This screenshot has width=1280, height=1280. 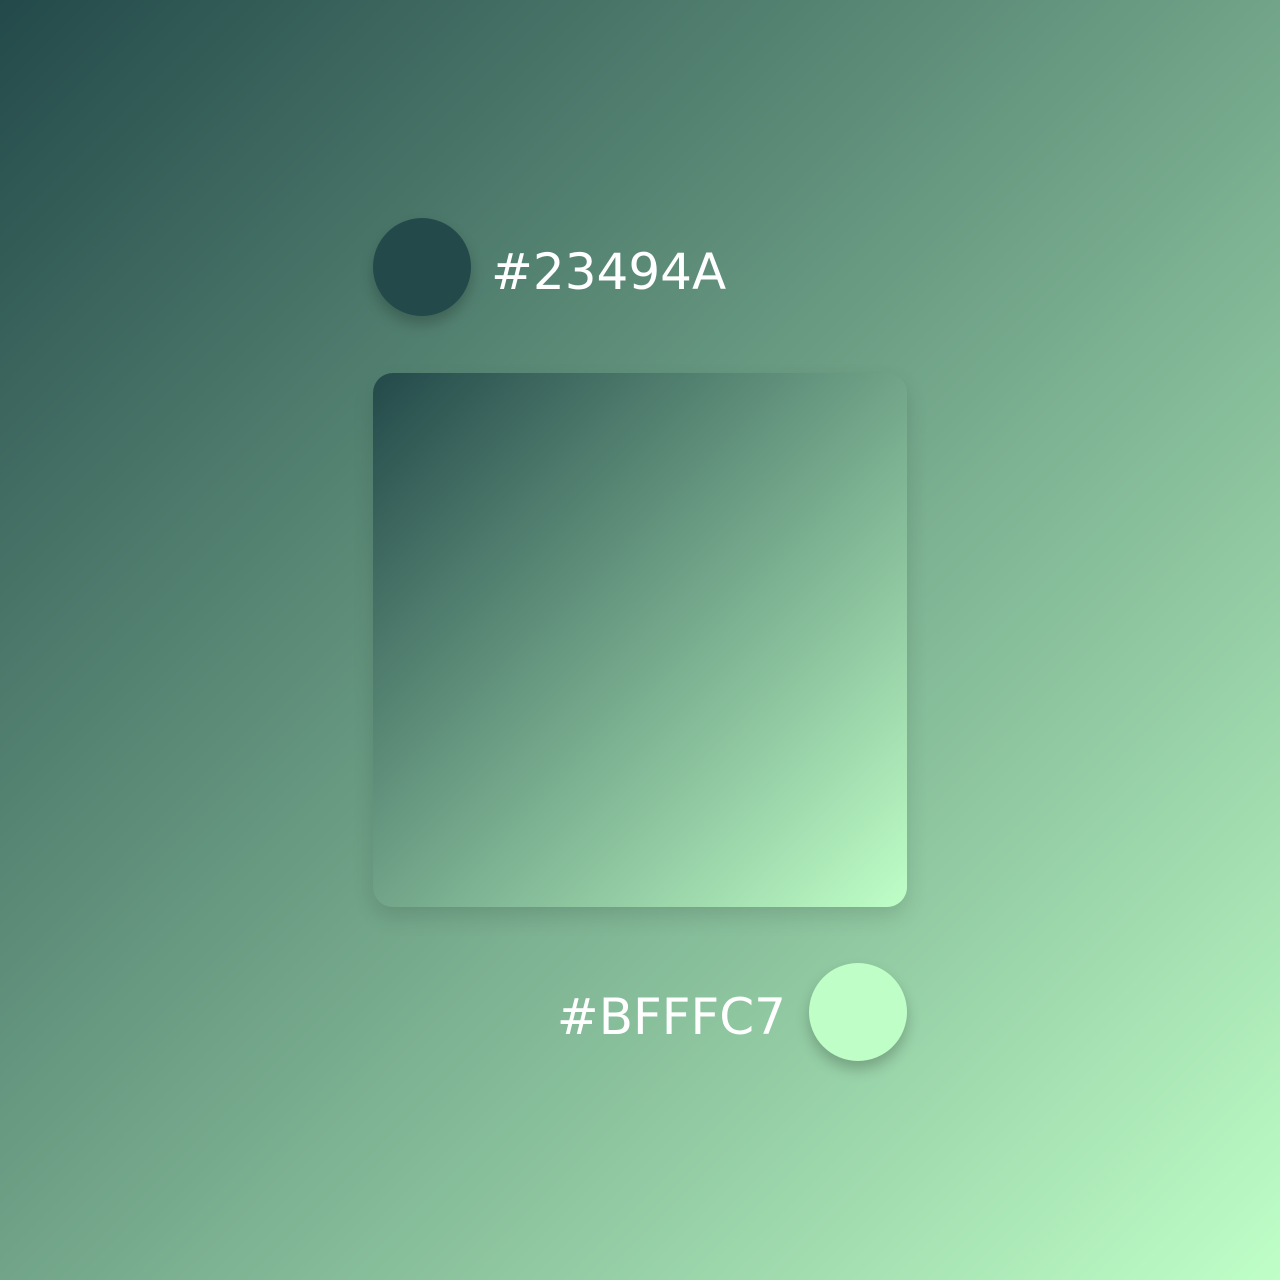 I want to click on end-color-hex-label: #BFFFC7, so click(x=671, y=1017).